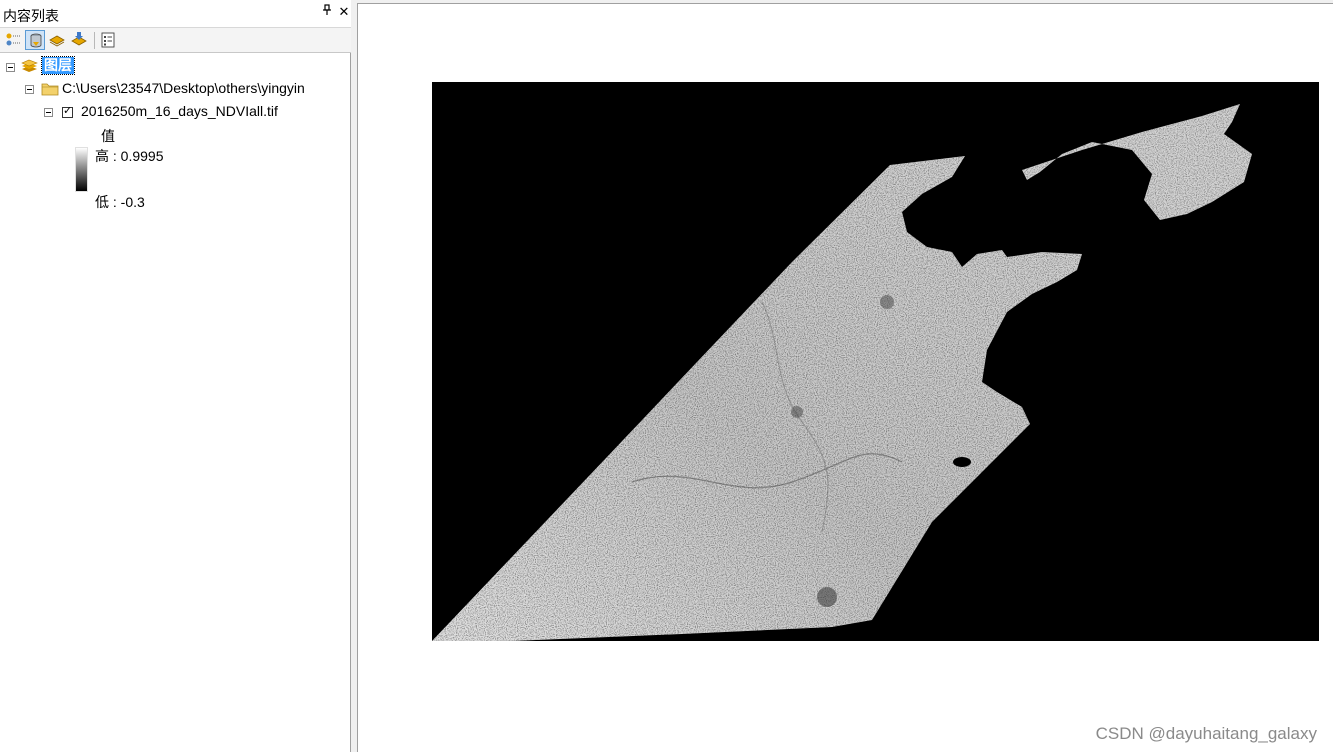  Describe the element at coordinates (35, 40) in the screenshot. I see `list-by-source-icon` at that location.